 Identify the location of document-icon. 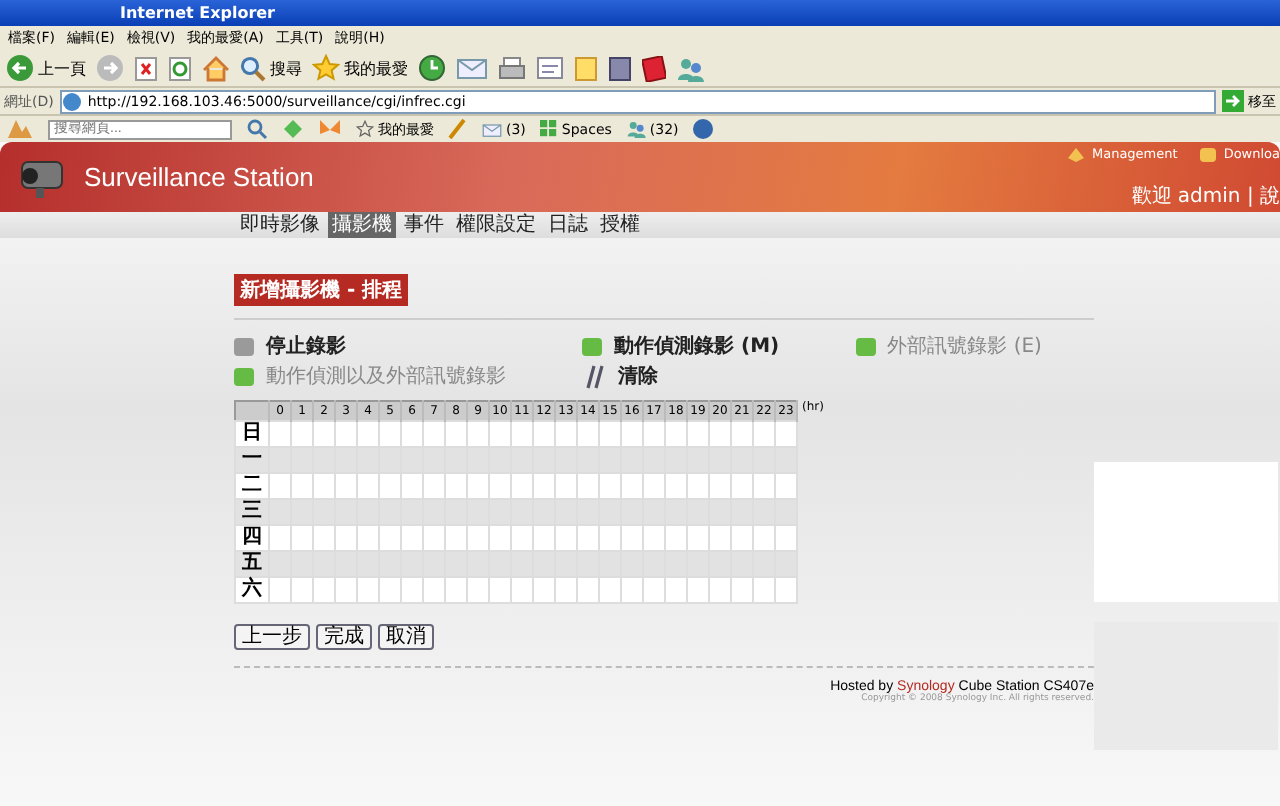
(550, 68).